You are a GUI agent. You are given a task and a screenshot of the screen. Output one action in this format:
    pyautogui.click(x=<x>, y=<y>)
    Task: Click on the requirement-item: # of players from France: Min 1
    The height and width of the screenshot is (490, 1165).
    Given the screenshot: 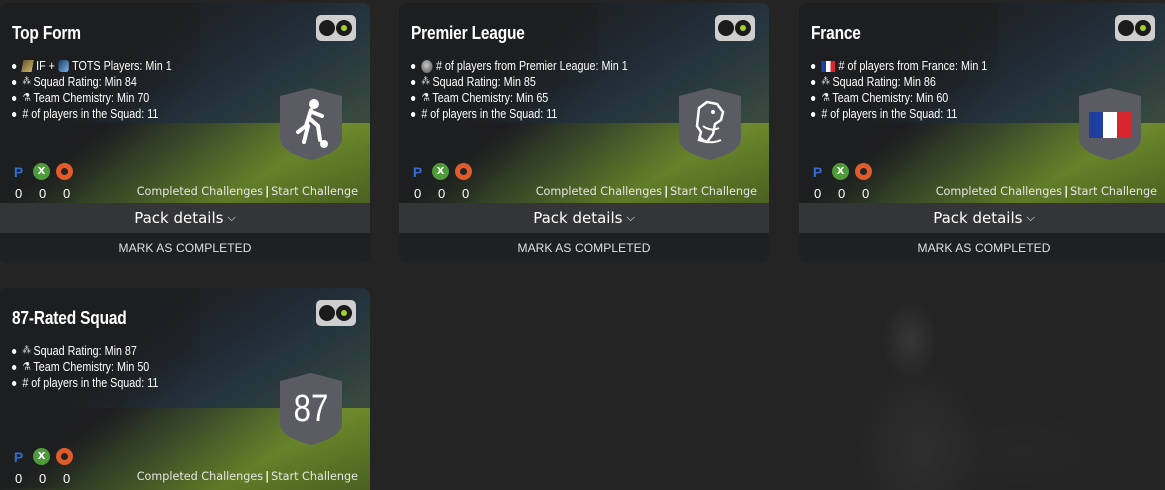 What is the action you would take?
    pyautogui.click(x=899, y=66)
    